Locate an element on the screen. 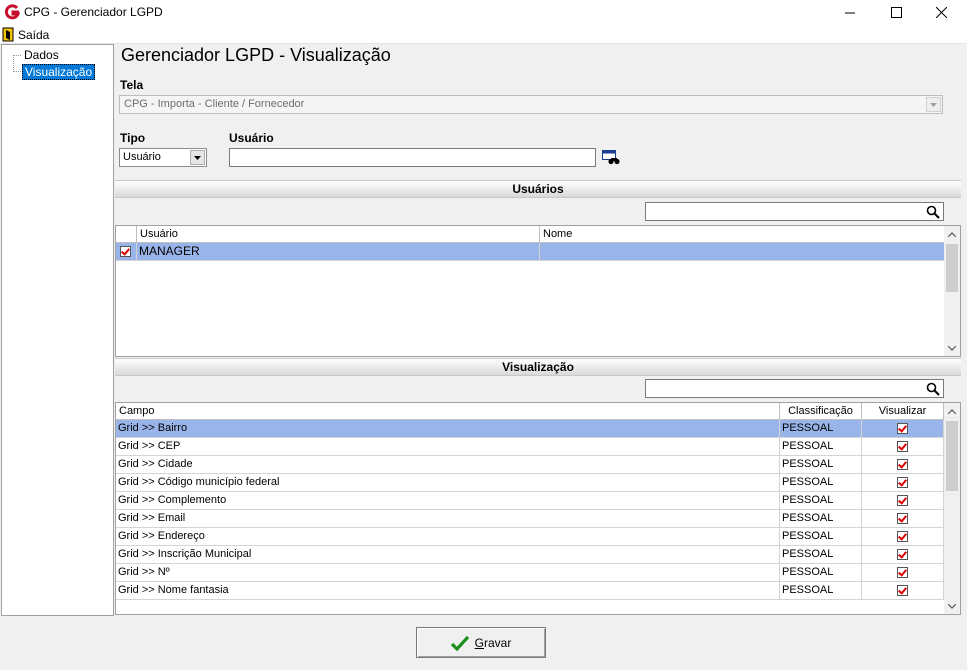 This screenshot has height=670, width=967. row-checkbox-cell is located at coordinates (126, 251).